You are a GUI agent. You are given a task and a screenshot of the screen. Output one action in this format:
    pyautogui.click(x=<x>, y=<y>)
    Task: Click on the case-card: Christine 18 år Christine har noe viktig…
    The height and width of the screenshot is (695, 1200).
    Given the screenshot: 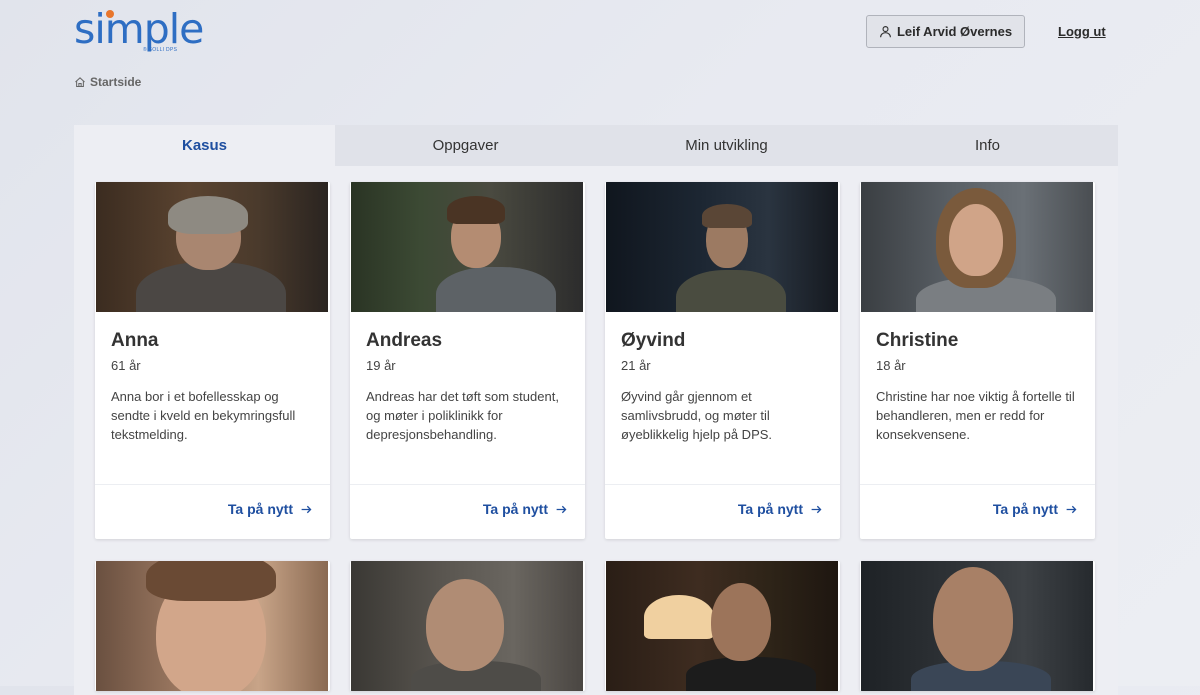 What is the action you would take?
    pyautogui.click(x=977, y=360)
    